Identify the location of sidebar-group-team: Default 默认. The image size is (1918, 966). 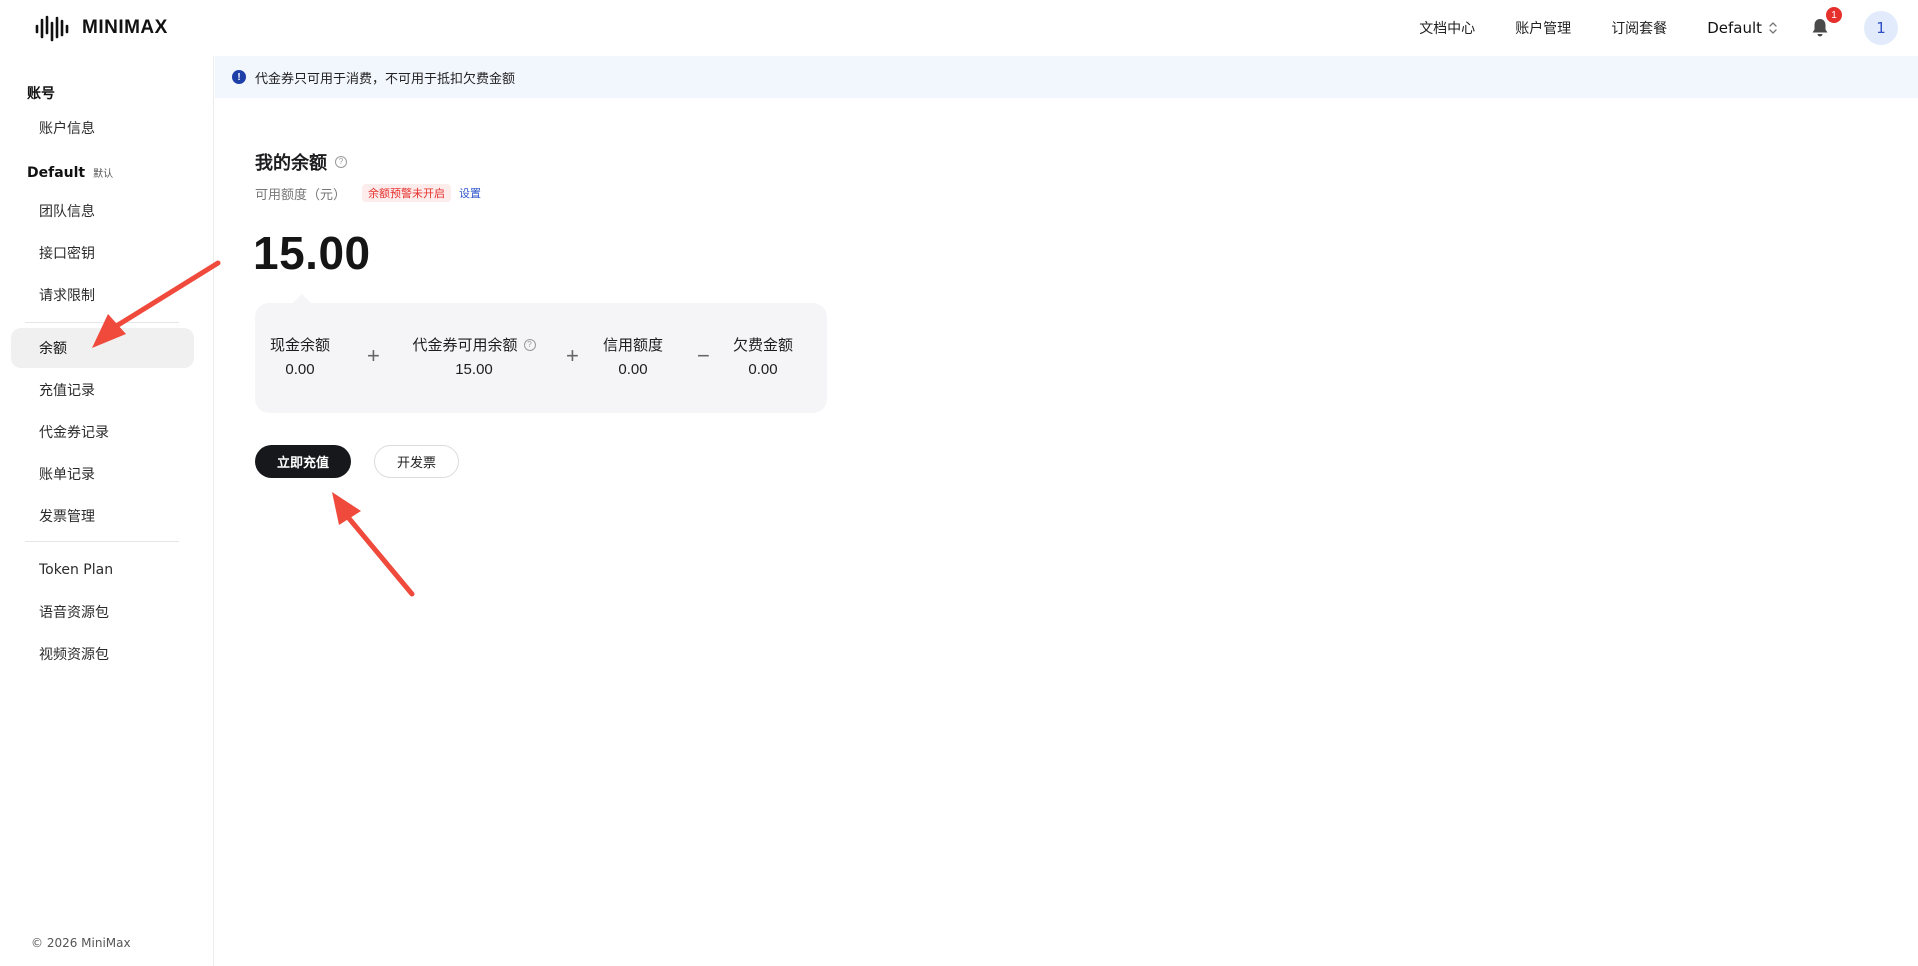
(70, 173).